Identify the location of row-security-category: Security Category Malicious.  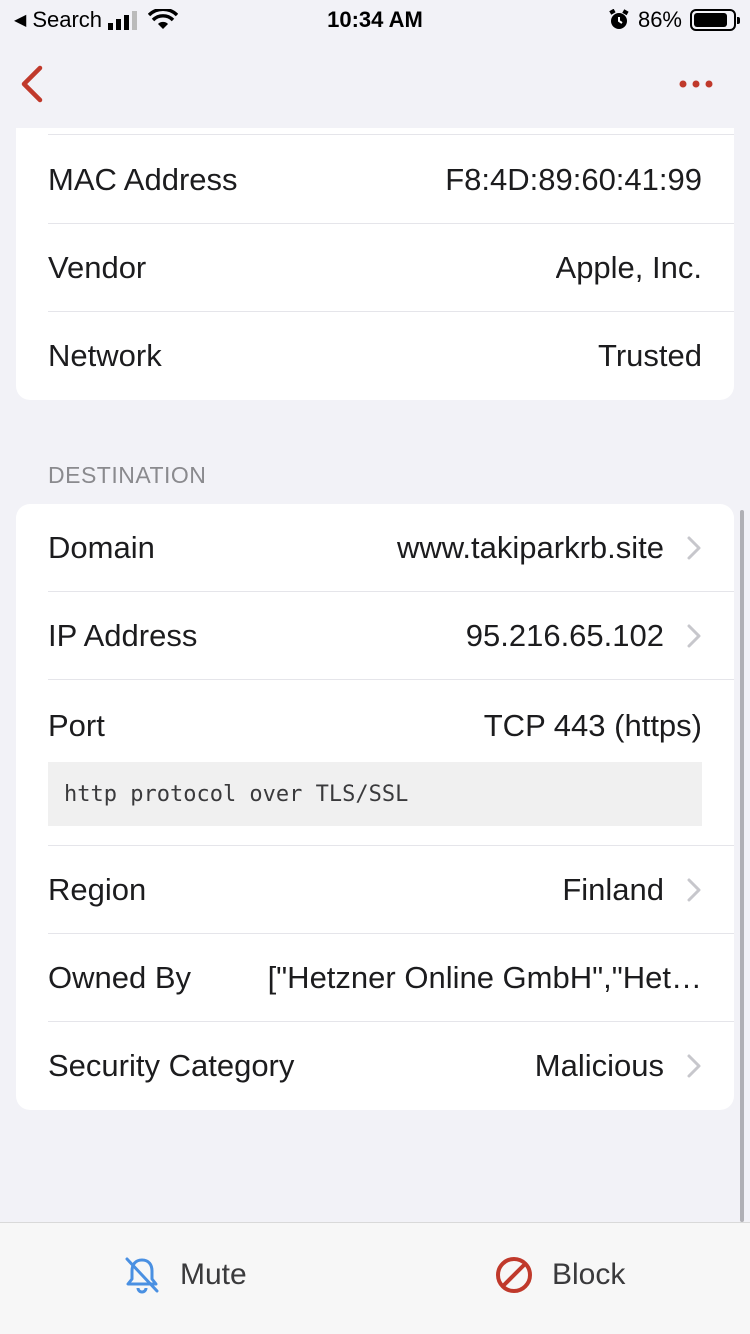
(391, 1066).